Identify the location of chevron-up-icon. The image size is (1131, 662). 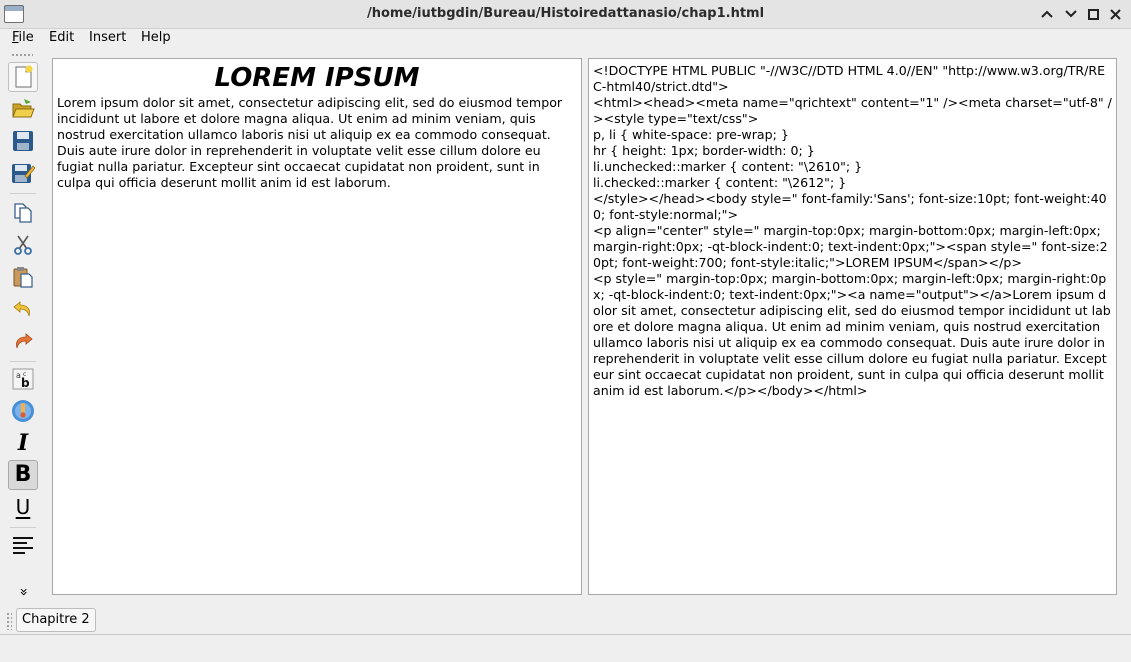
(1047, 14).